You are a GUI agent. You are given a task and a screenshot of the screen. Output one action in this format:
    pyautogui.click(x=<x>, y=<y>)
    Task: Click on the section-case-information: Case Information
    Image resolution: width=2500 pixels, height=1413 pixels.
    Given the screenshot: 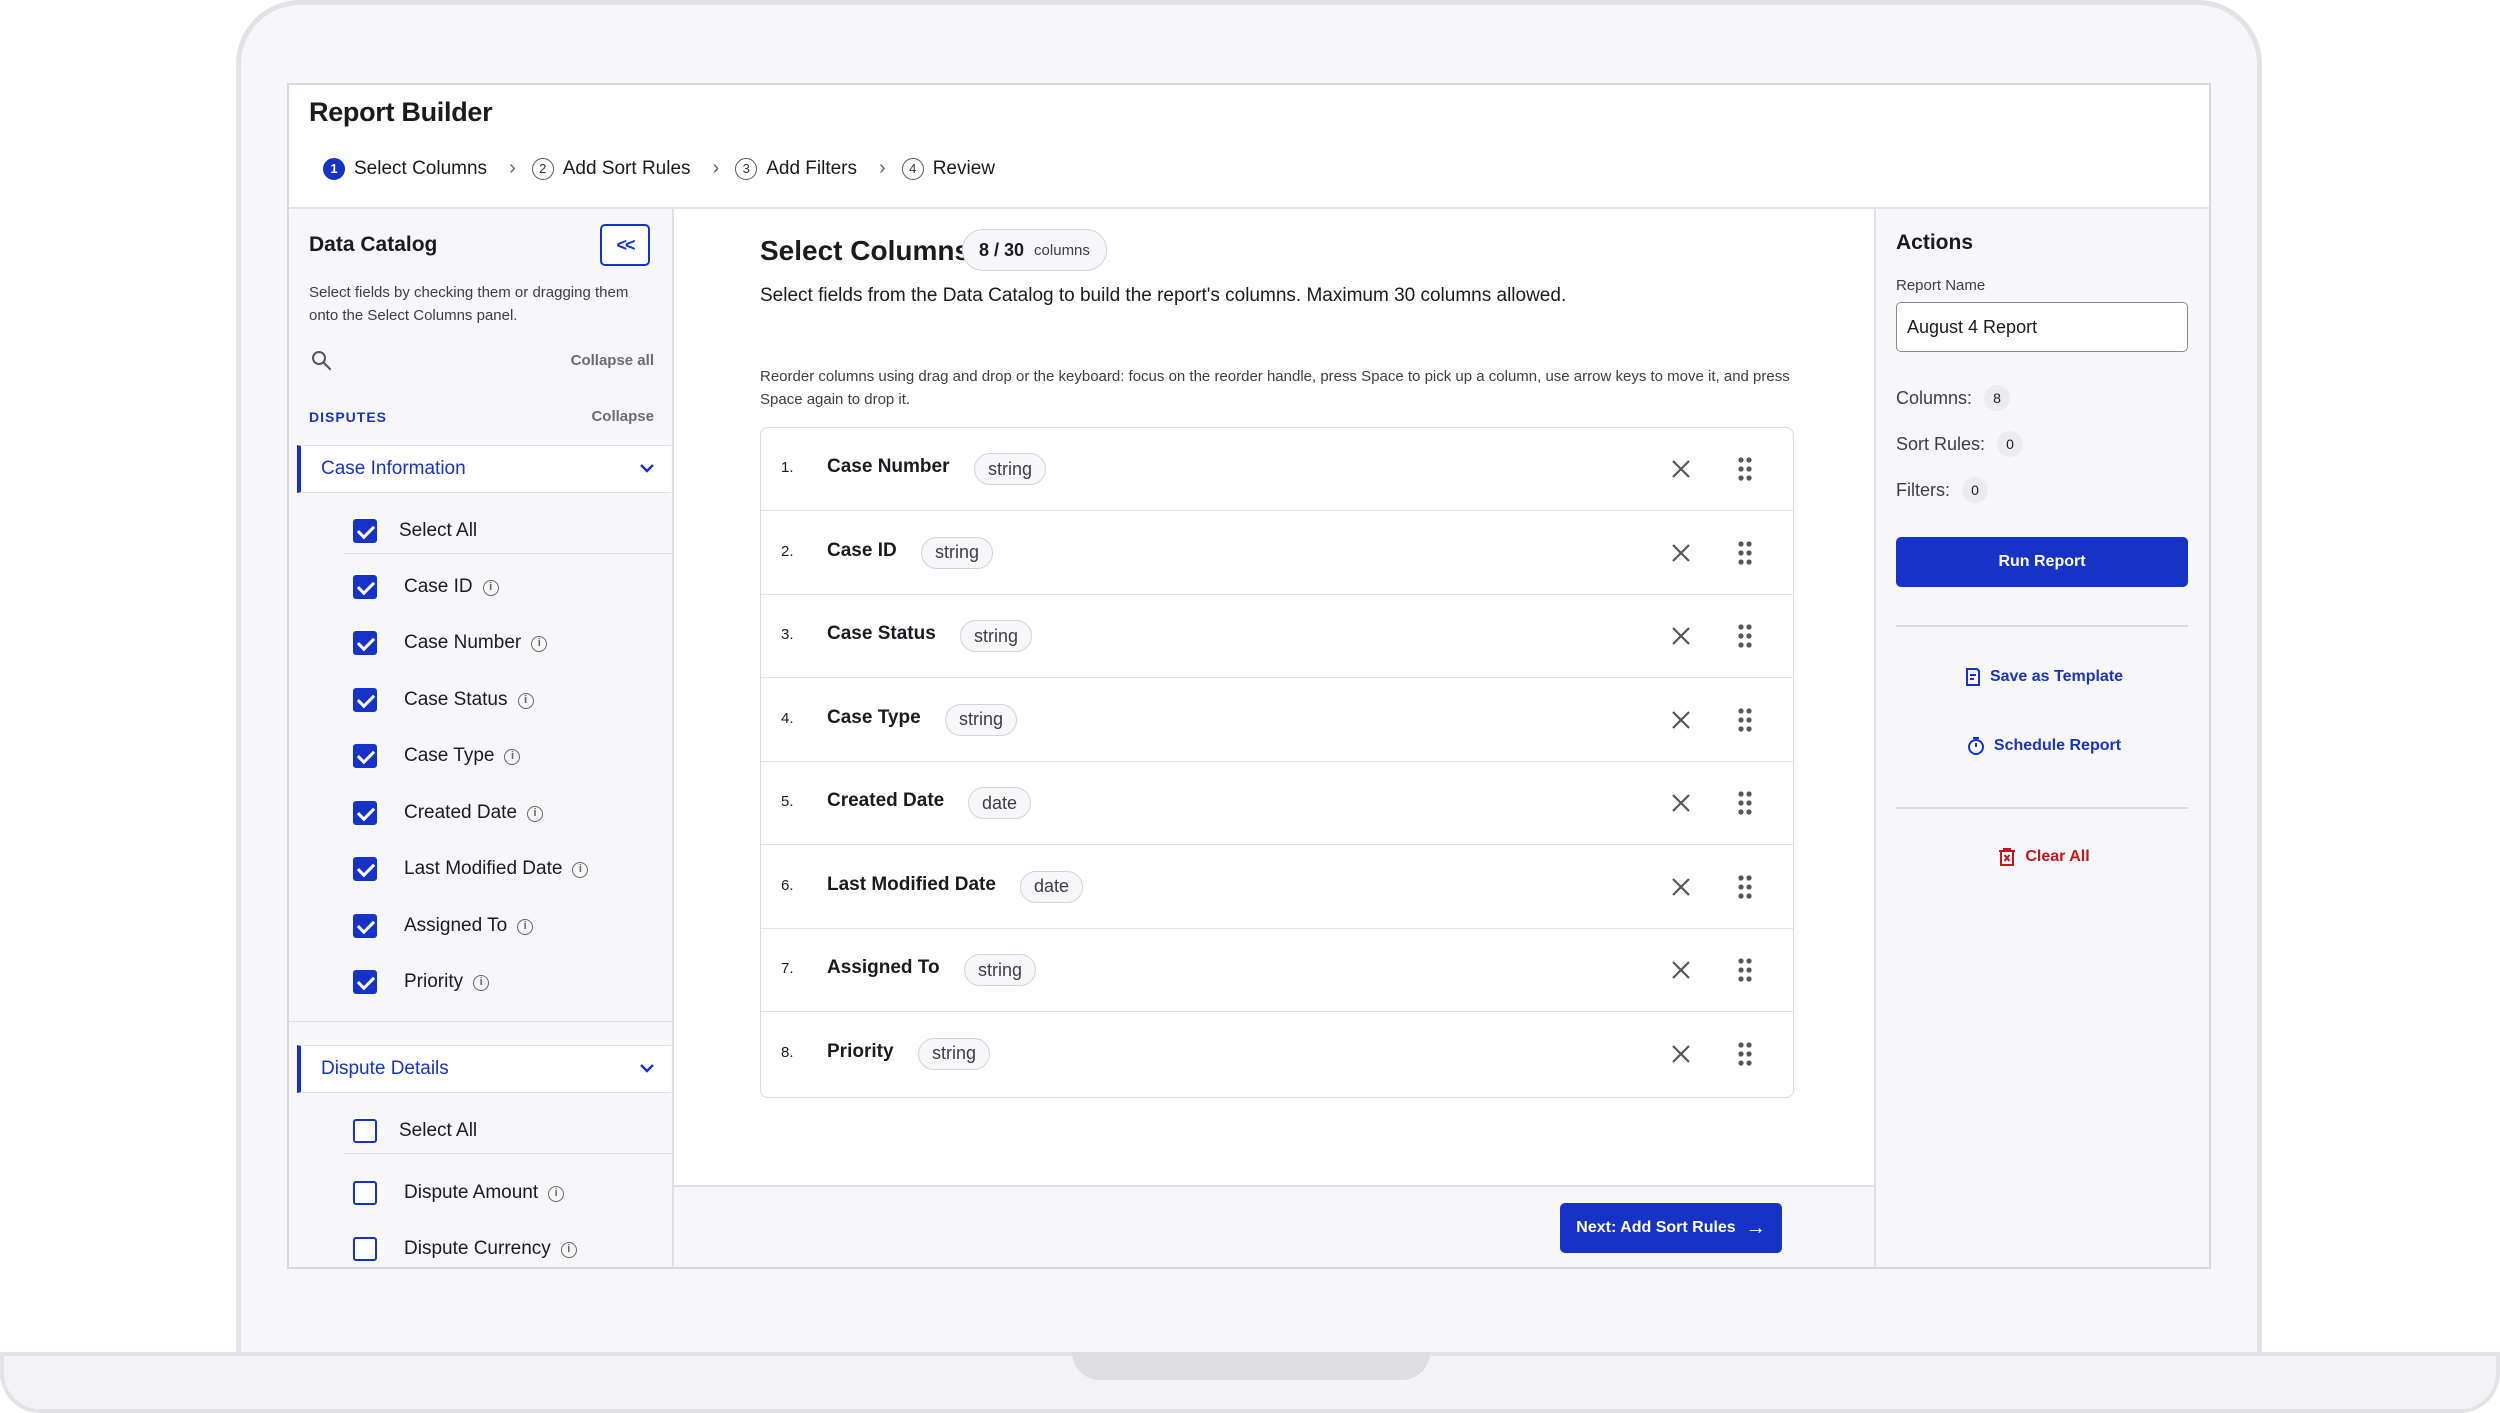 What is the action you would take?
    pyautogui.click(x=484, y=469)
    